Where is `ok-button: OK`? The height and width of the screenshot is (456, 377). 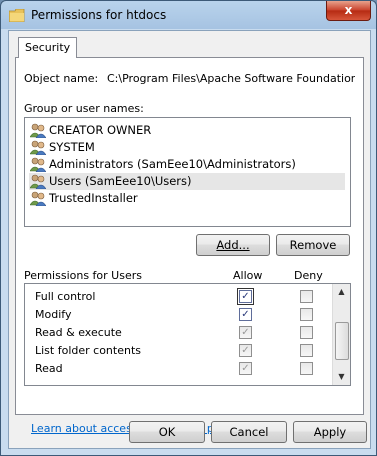
ok-button: OK is located at coordinates (167, 432).